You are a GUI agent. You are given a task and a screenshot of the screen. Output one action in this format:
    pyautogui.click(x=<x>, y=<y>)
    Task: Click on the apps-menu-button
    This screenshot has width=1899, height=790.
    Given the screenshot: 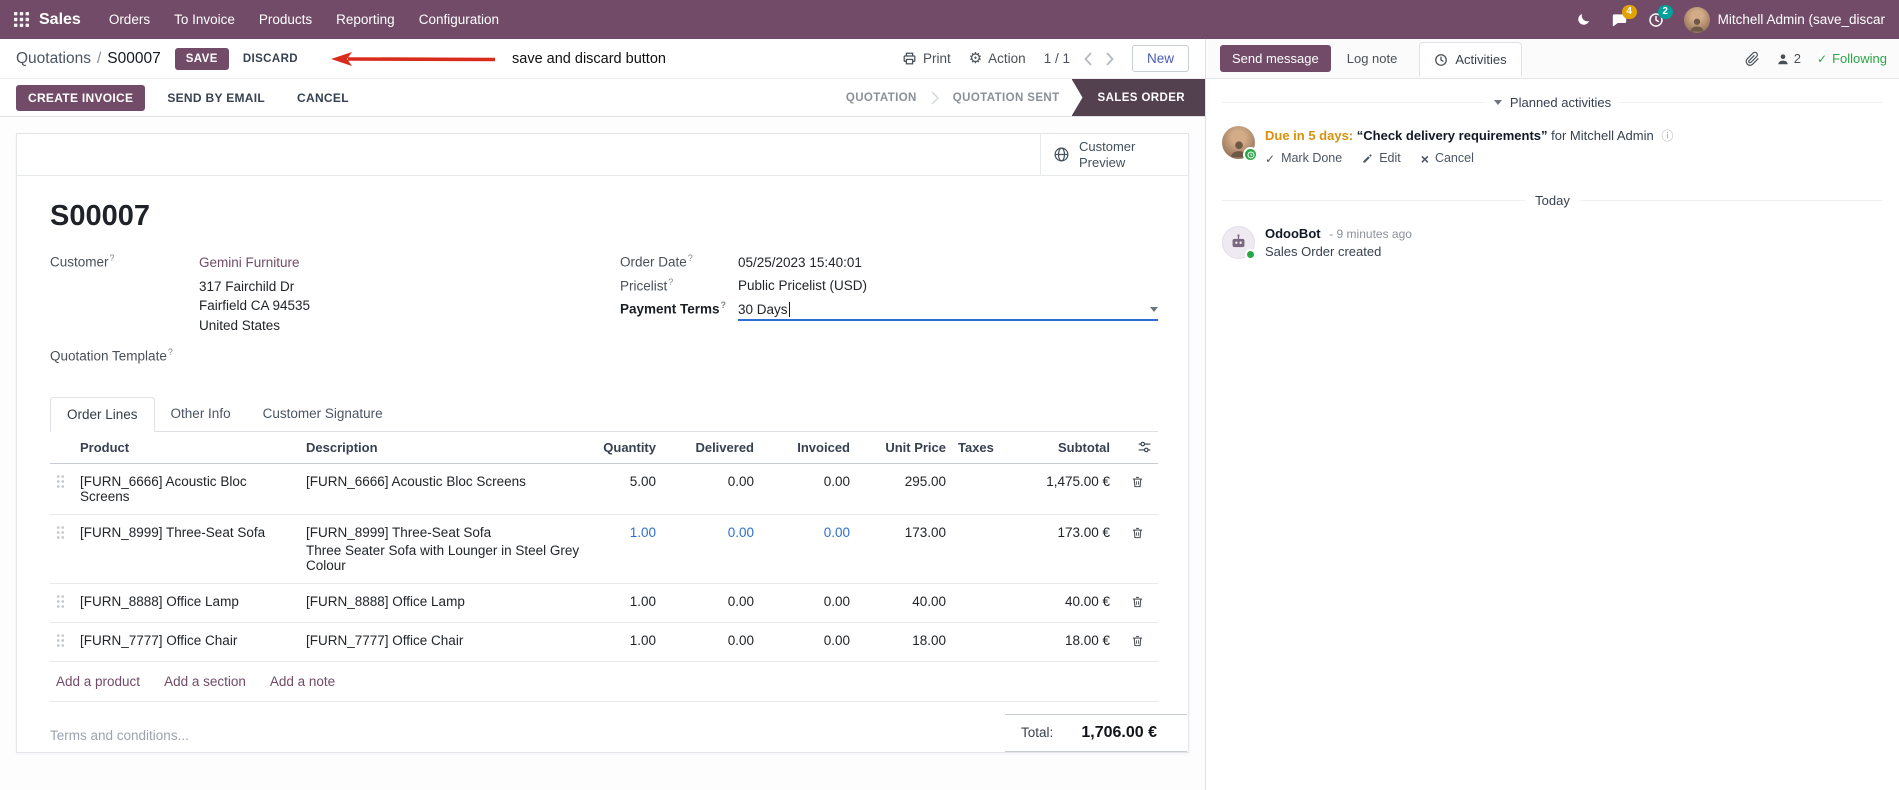 What is the action you would take?
    pyautogui.click(x=21, y=19)
    